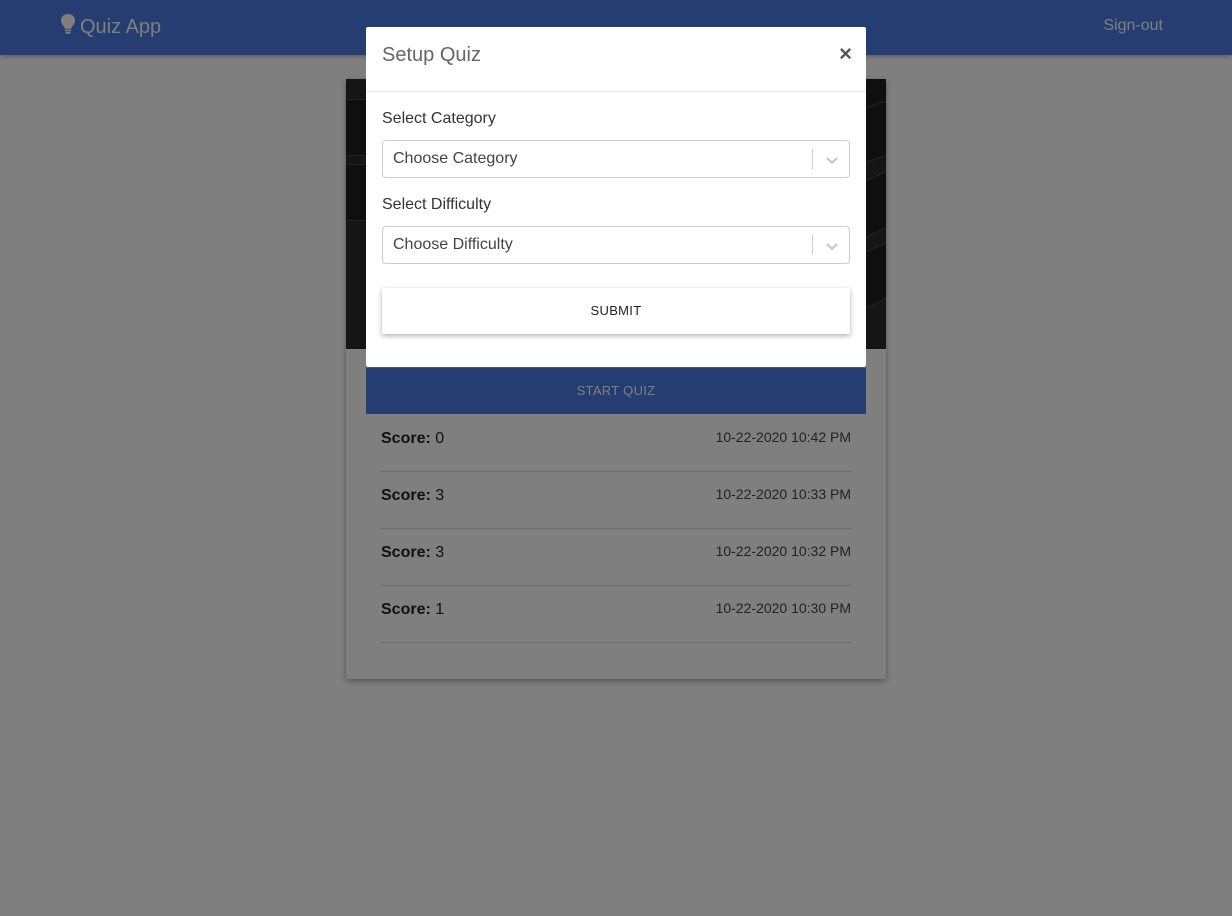 The image size is (1232, 916). What do you see at coordinates (453, 244) in the screenshot?
I see `difficulty-placeholder: Choose Difficulty` at bounding box center [453, 244].